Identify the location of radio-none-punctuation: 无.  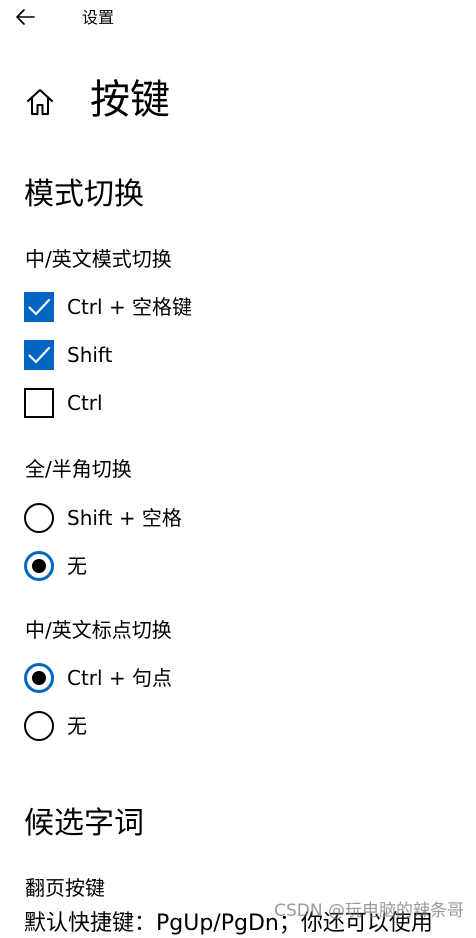
(55, 726).